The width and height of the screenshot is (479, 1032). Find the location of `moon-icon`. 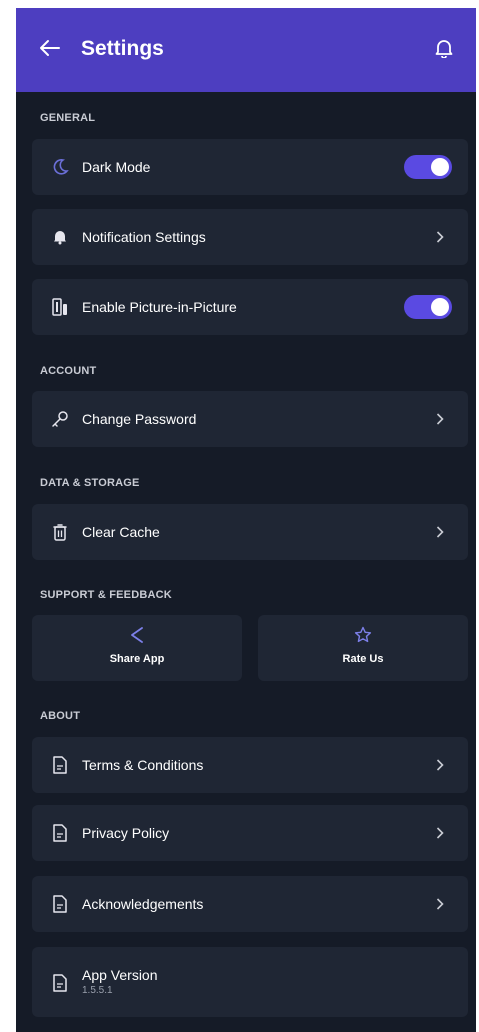

moon-icon is located at coordinates (60, 167).